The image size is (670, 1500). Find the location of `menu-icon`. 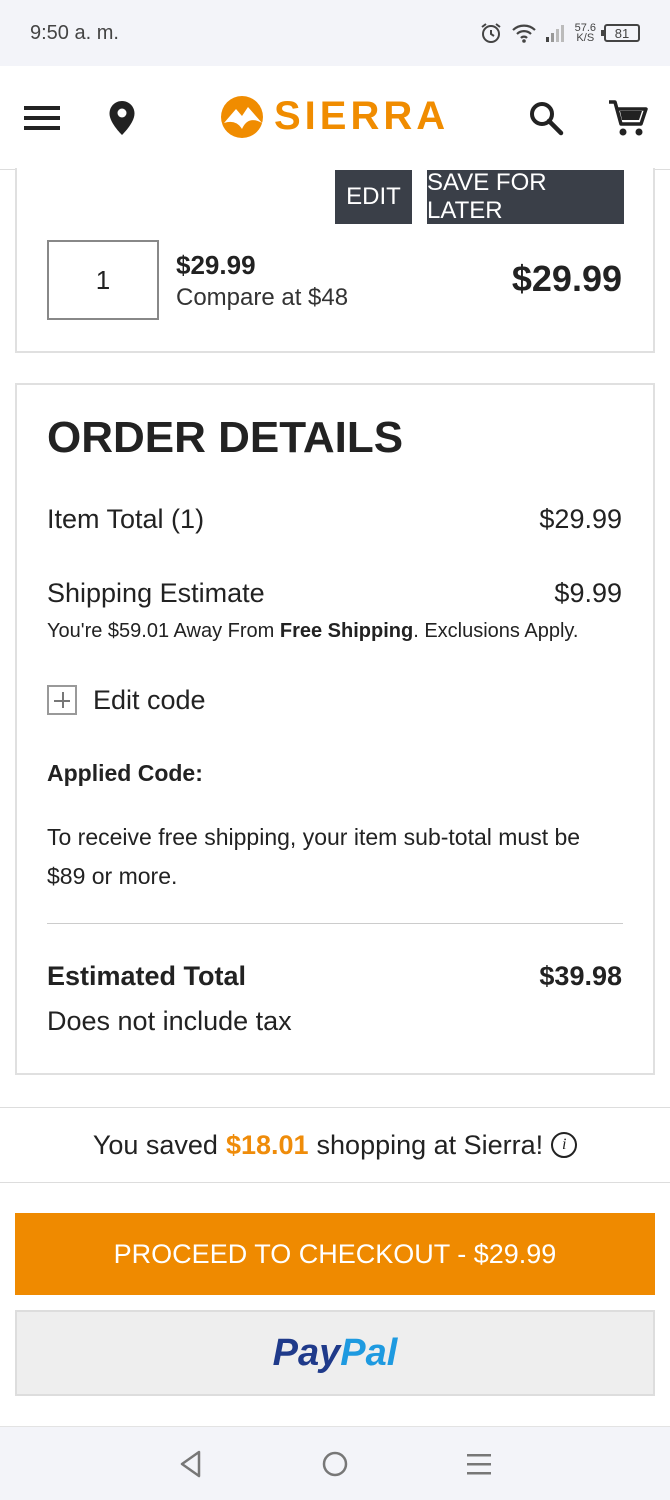

menu-icon is located at coordinates (42, 118).